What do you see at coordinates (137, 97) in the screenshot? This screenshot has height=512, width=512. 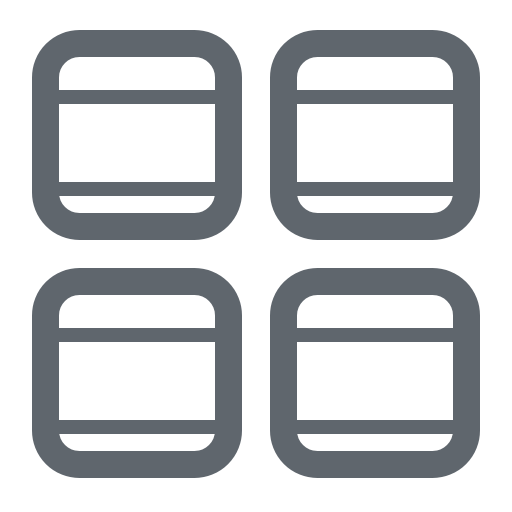 I see `tile-top-left-upper-divider` at bounding box center [137, 97].